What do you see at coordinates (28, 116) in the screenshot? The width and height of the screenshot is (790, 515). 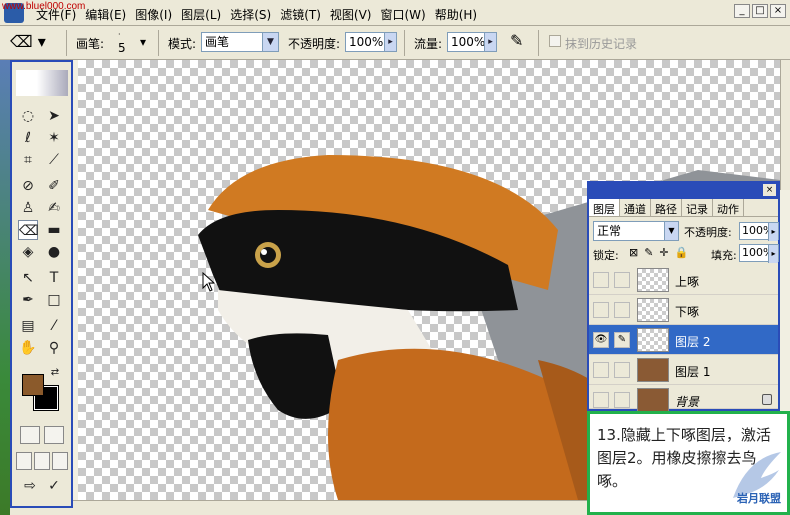 I see `marquee-tool-icon: ◌` at bounding box center [28, 116].